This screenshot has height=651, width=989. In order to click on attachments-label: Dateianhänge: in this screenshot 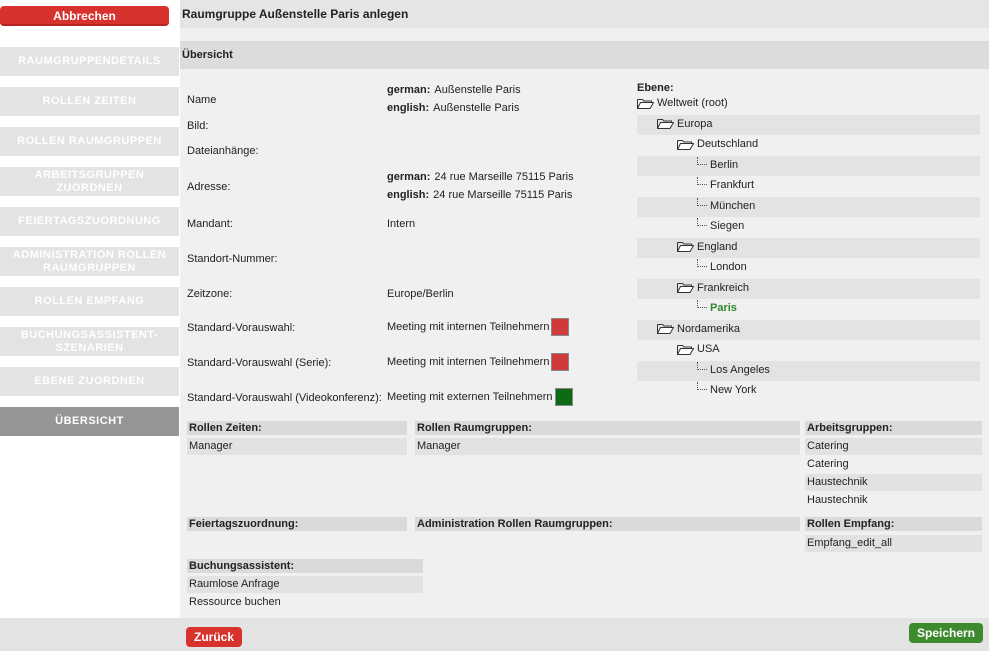, I will do `click(223, 151)`.